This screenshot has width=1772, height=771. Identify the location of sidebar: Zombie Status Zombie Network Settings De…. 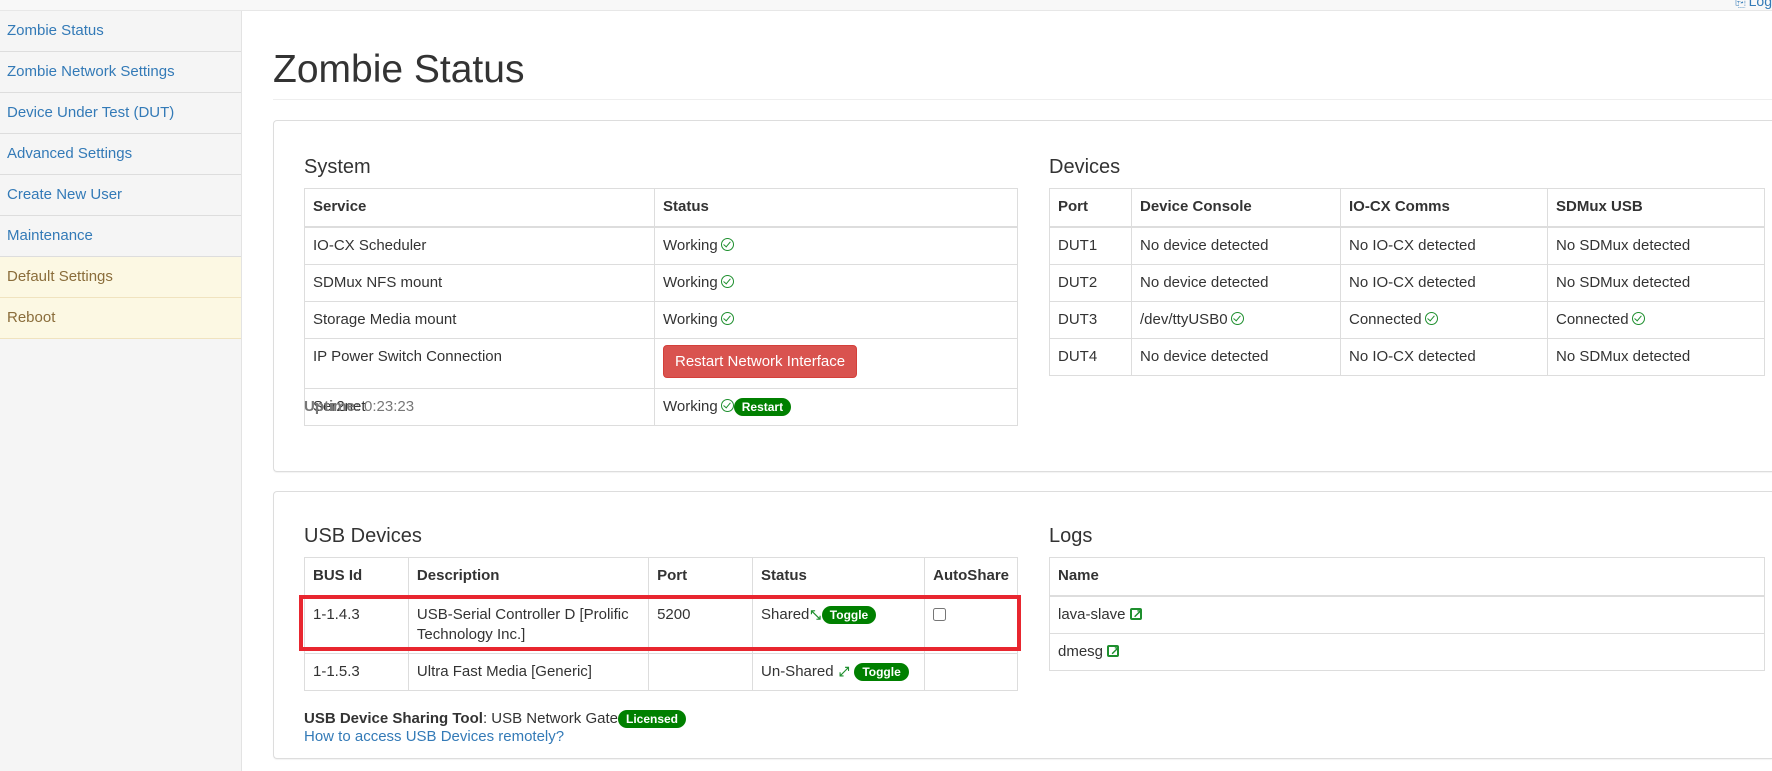
(121, 391).